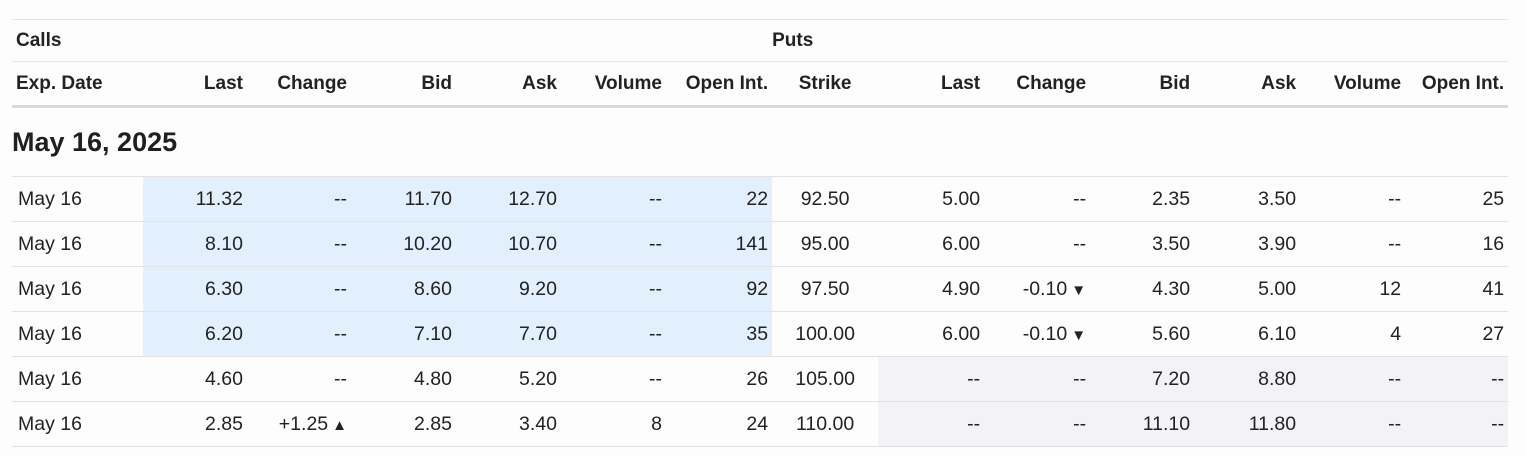  What do you see at coordinates (1142, 334) in the screenshot?
I see `put-bid-cell: 5.60` at bounding box center [1142, 334].